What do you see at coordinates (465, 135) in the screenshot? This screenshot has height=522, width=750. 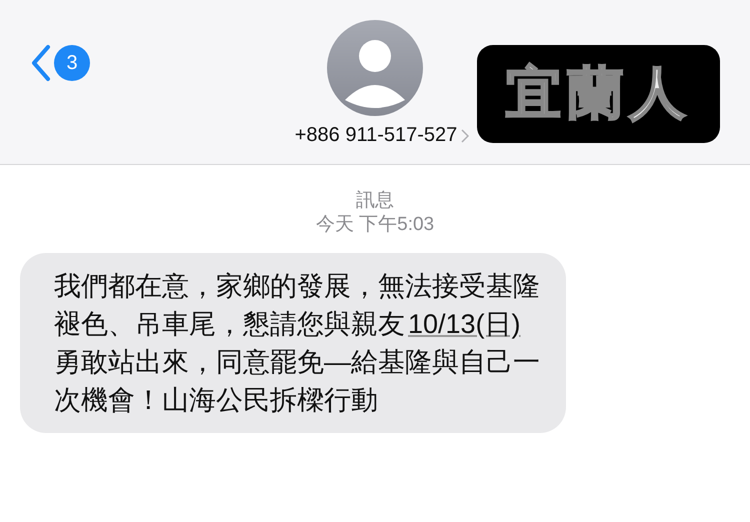 I see `chevron-icon` at bounding box center [465, 135].